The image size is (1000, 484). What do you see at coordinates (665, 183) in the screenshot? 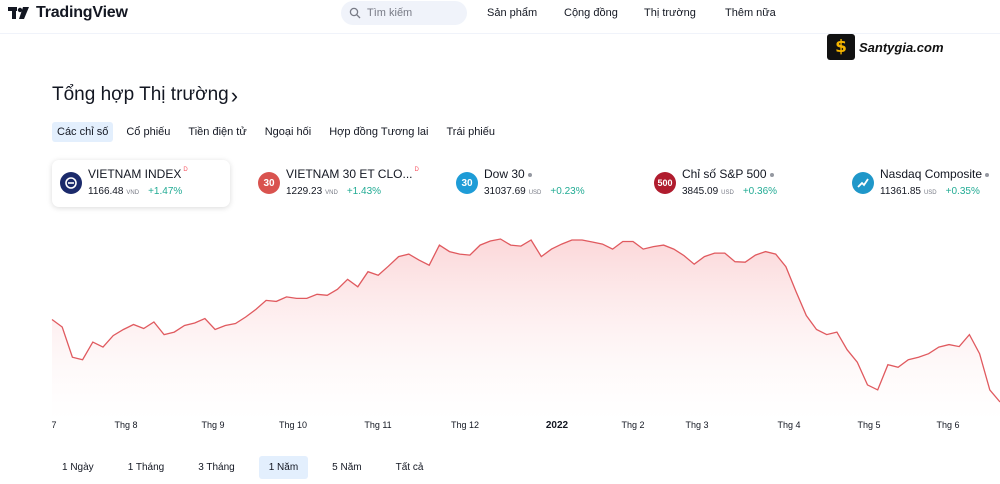
I see `sp500-icon: 500` at bounding box center [665, 183].